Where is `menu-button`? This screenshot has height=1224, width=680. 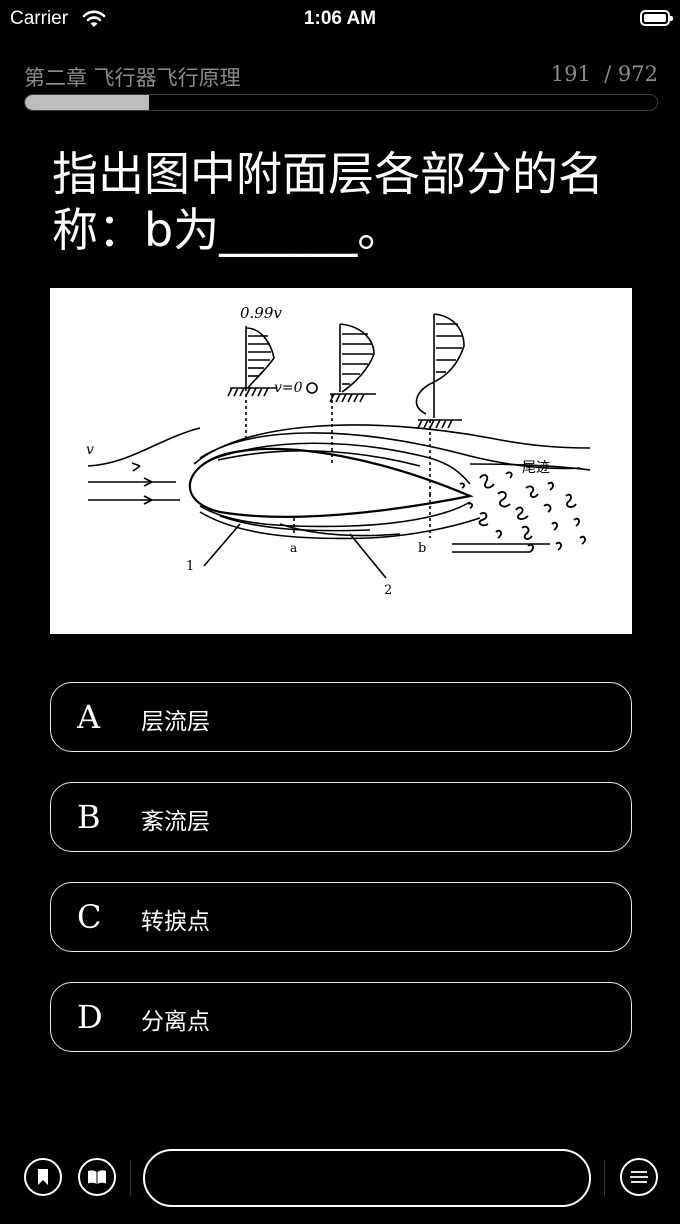
menu-button is located at coordinates (639, 1177).